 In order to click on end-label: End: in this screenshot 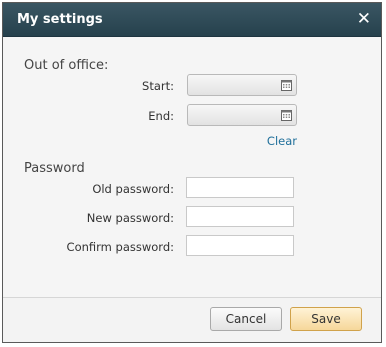, I will do `click(161, 116)`.